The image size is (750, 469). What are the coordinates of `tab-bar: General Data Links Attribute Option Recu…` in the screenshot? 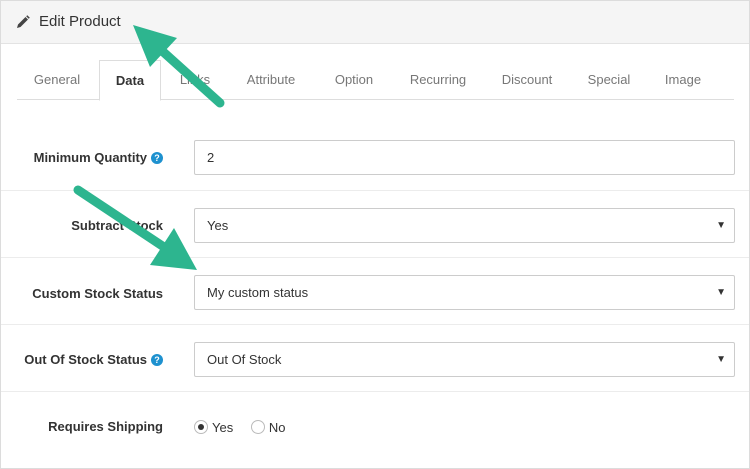 It's located at (375, 80).